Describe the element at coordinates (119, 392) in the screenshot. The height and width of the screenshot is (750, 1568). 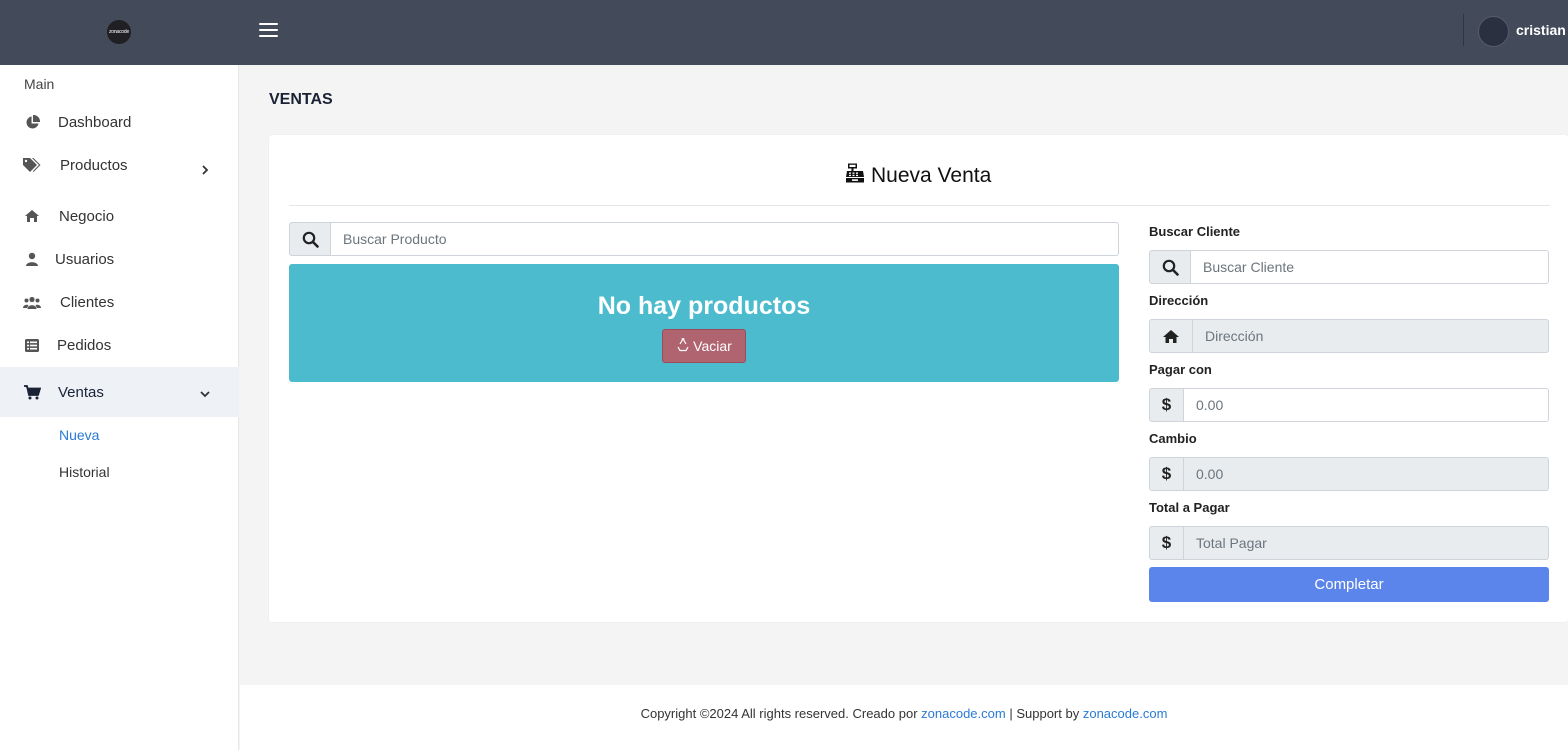
I see `sidebar-item-ventas: Ventas` at that location.